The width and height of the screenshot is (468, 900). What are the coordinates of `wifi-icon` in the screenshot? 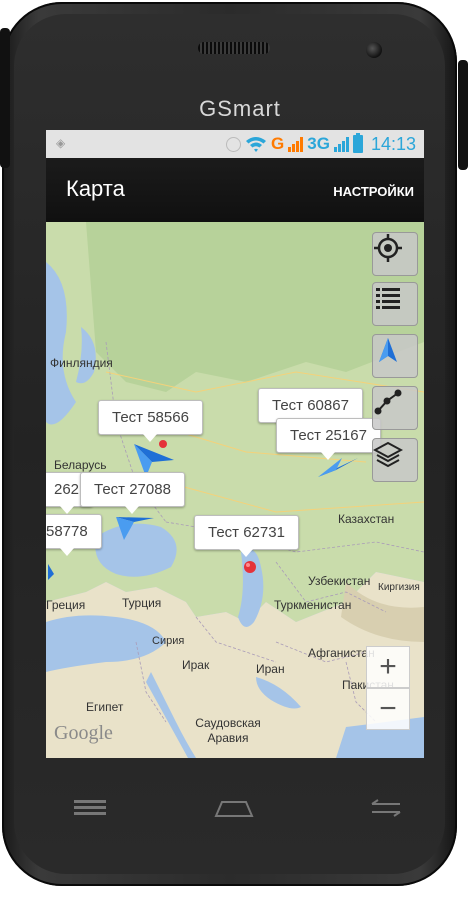 It's located at (256, 144).